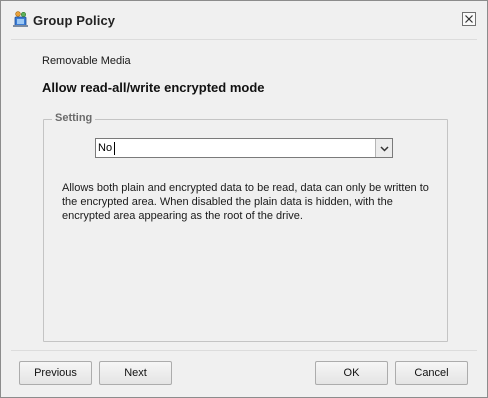 This screenshot has height=398, width=488. I want to click on previous-button: Previous, so click(55, 373).